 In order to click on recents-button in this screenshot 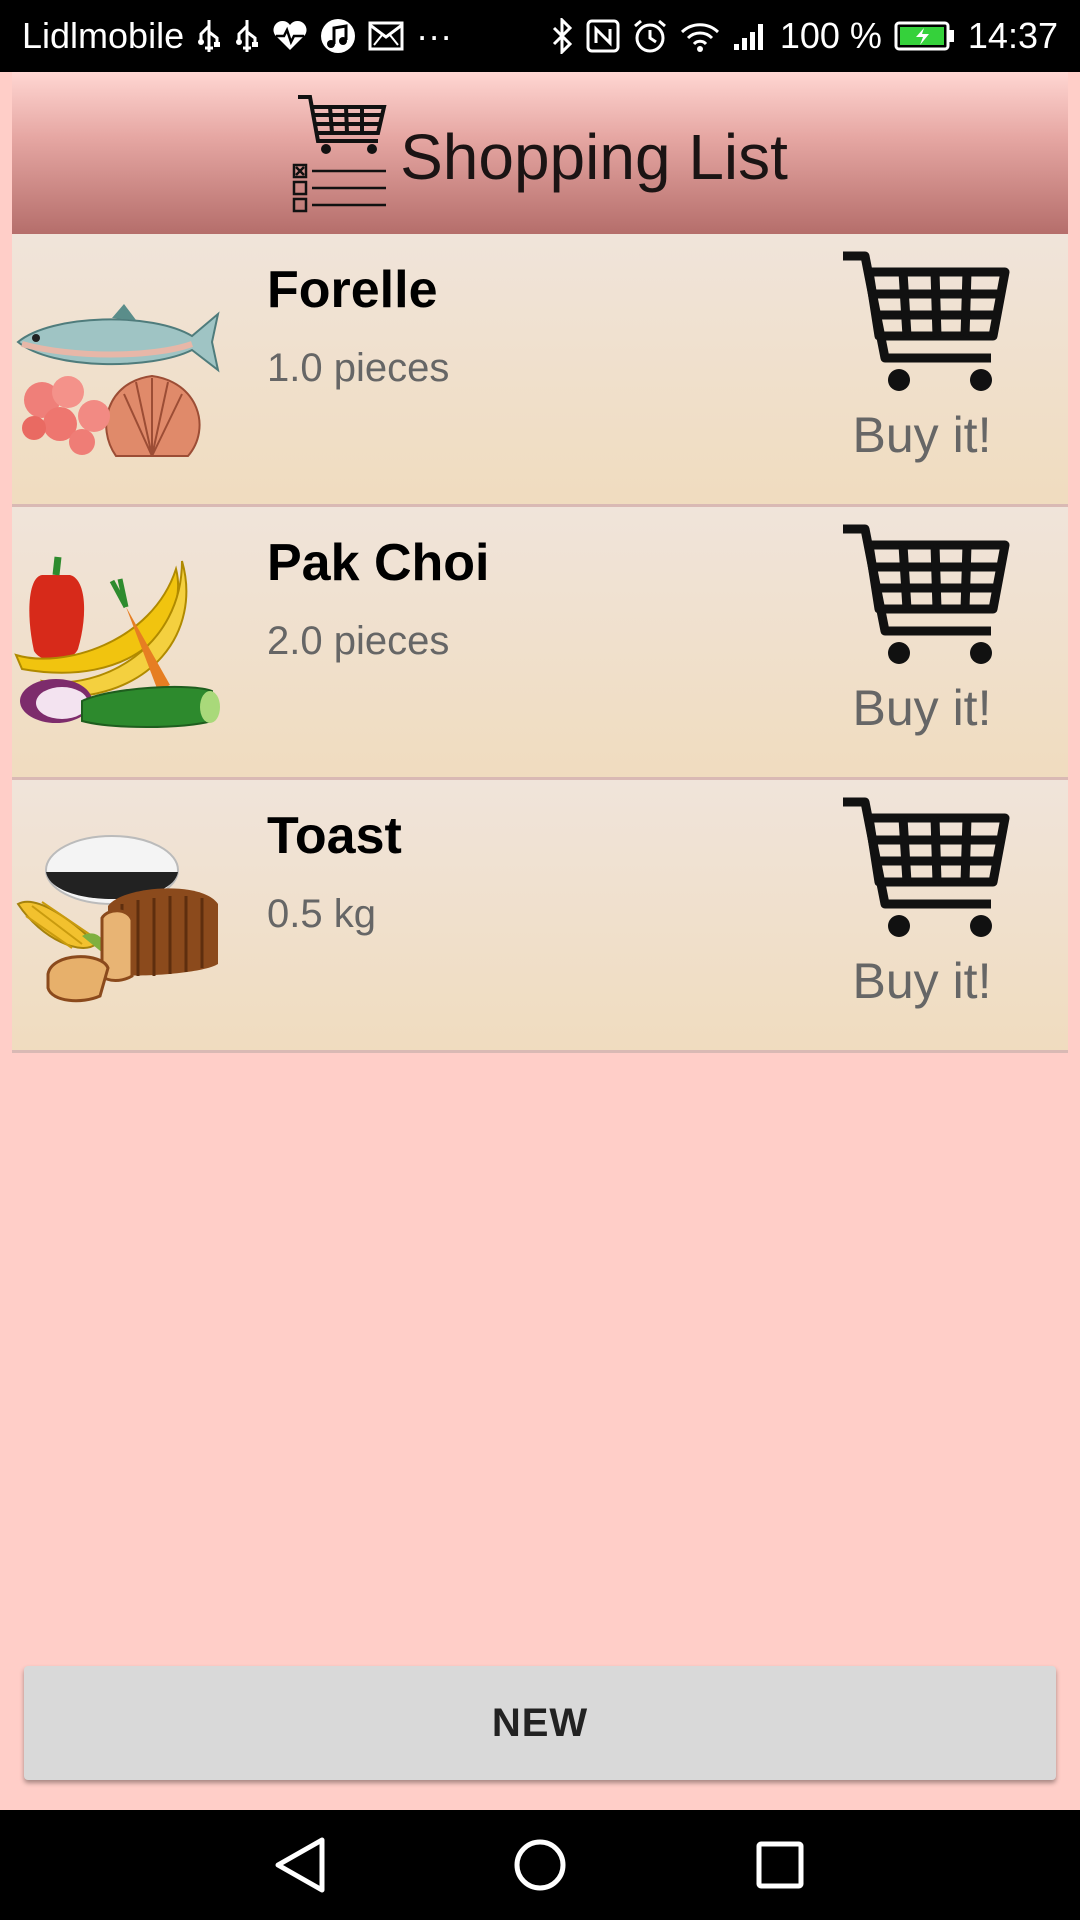, I will do `click(780, 1865)`.